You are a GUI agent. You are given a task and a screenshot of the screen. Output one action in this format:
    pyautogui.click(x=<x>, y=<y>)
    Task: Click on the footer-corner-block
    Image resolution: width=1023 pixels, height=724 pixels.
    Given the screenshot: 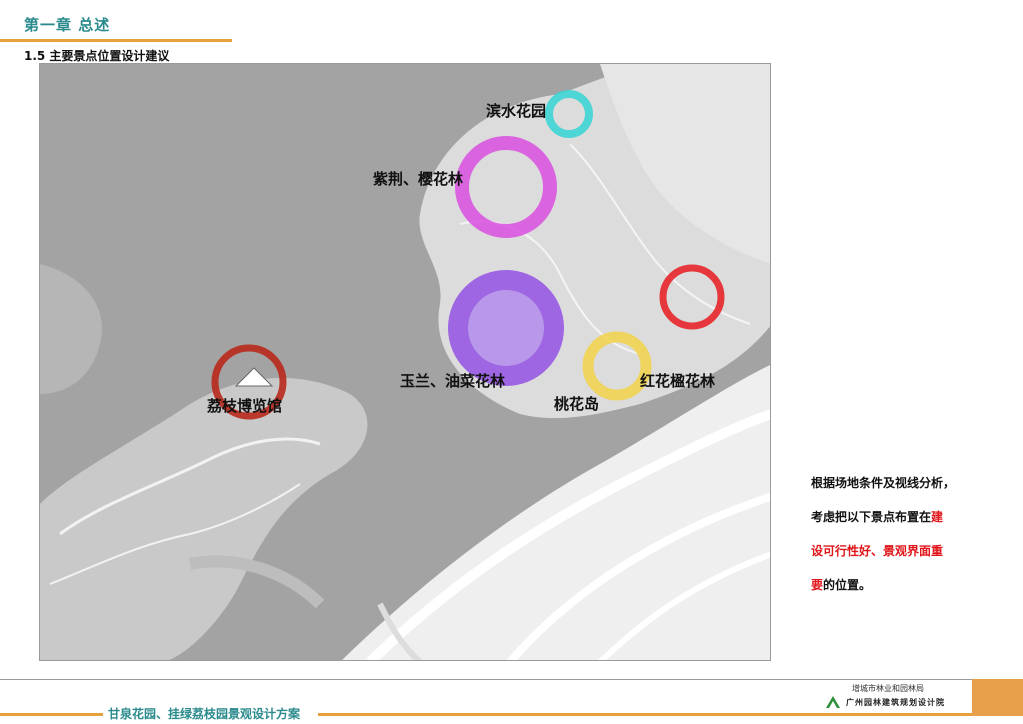 What is the action you would take?
    pyautogui.click(x=997, y=697)
    